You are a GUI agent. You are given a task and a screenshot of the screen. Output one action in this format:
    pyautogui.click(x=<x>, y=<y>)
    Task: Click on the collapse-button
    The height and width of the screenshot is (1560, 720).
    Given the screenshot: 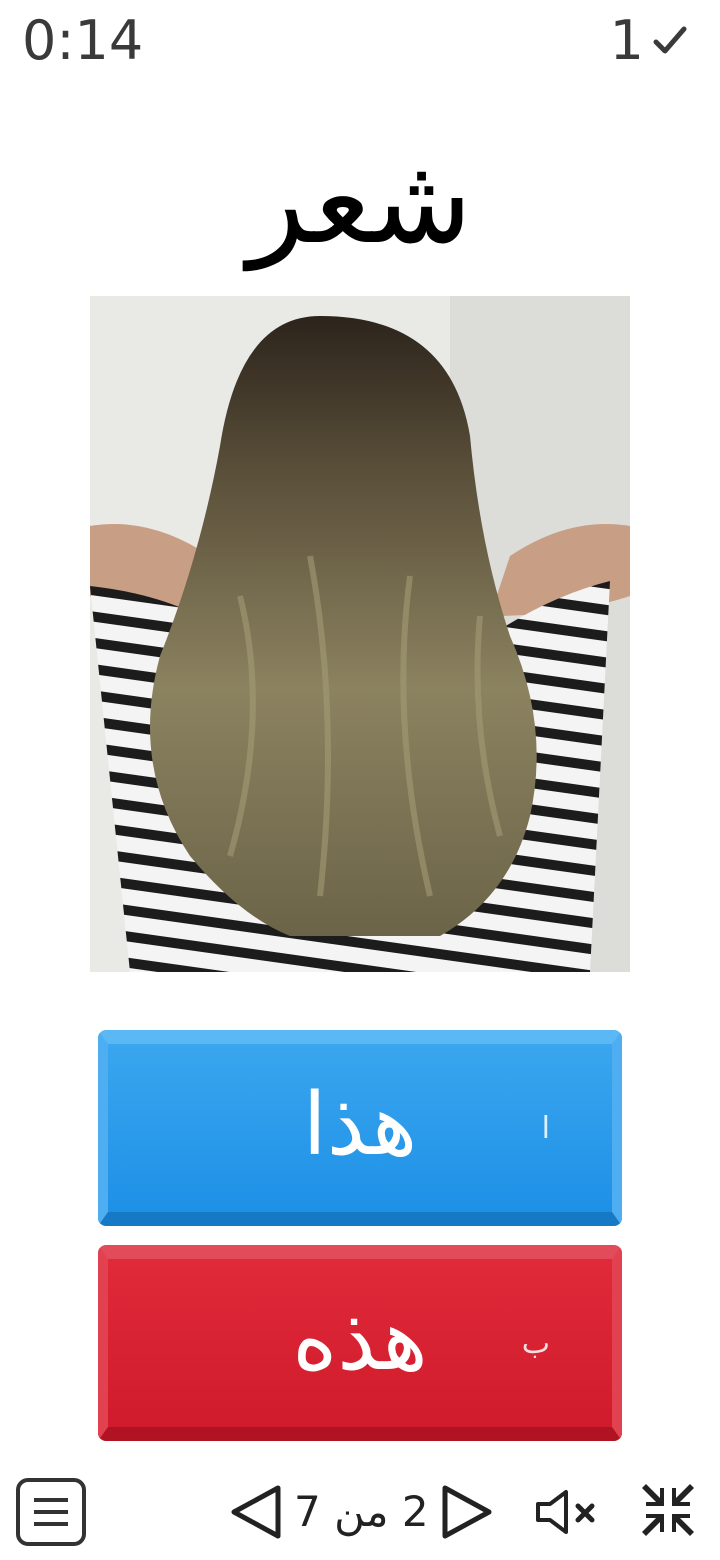 What is the action you would take?
    pyautogui.click(x=668, y=1512)
    